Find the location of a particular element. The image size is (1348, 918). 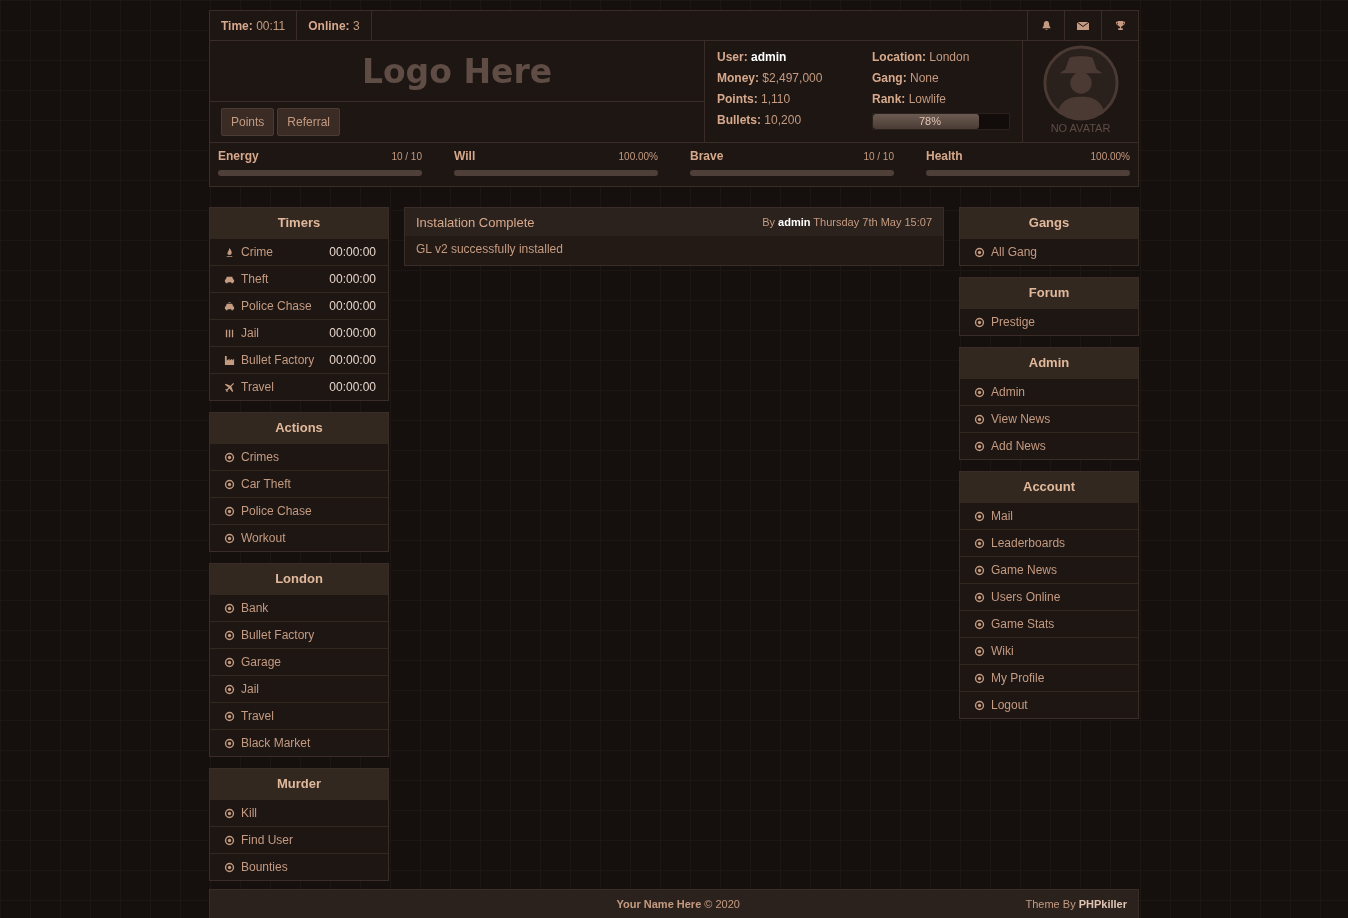

sidebar-link: Bullet Factory 00:00:00 is located at coordinates (299, 359).